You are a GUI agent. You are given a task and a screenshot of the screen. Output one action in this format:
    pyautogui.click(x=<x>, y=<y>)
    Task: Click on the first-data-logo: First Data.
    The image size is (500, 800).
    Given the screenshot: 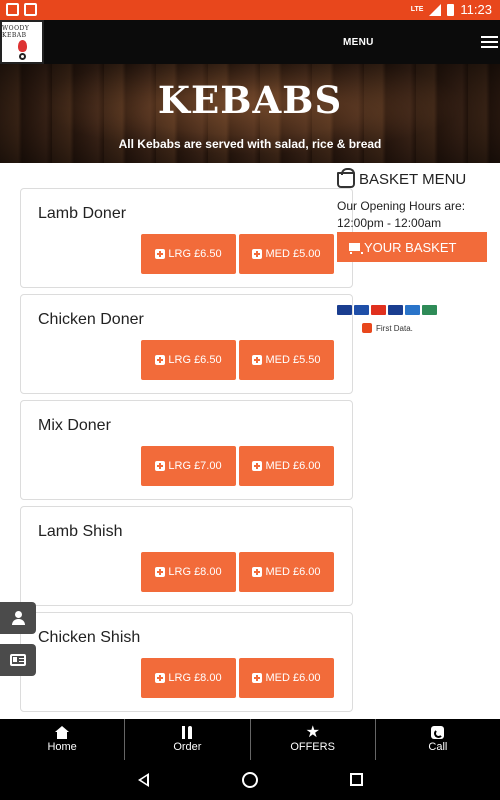 What is the action you would take?
    pyautogui.click(x=387, y=328)
    